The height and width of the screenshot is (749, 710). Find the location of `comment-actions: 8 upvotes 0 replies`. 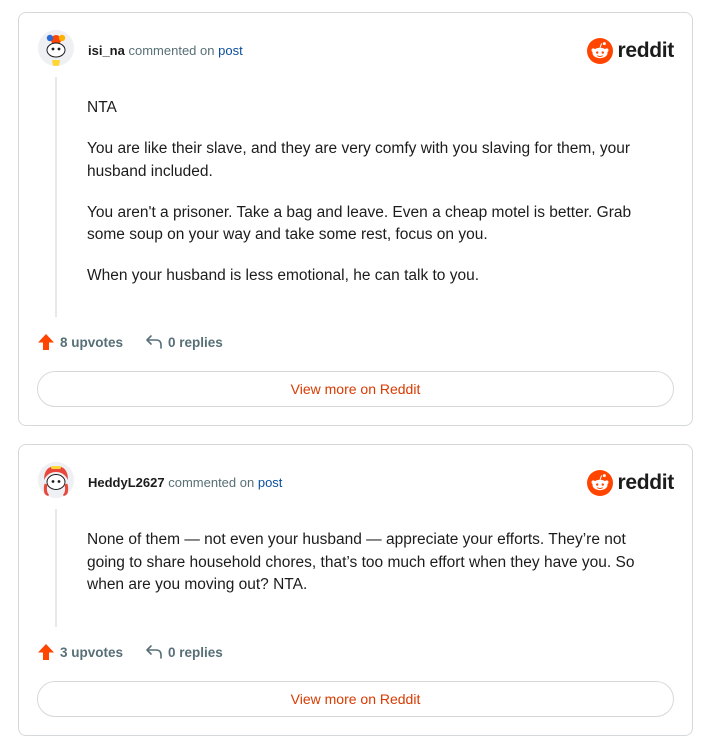

comment-actions: 8 upvotes 0 replies is located at coordinates (141, 342).